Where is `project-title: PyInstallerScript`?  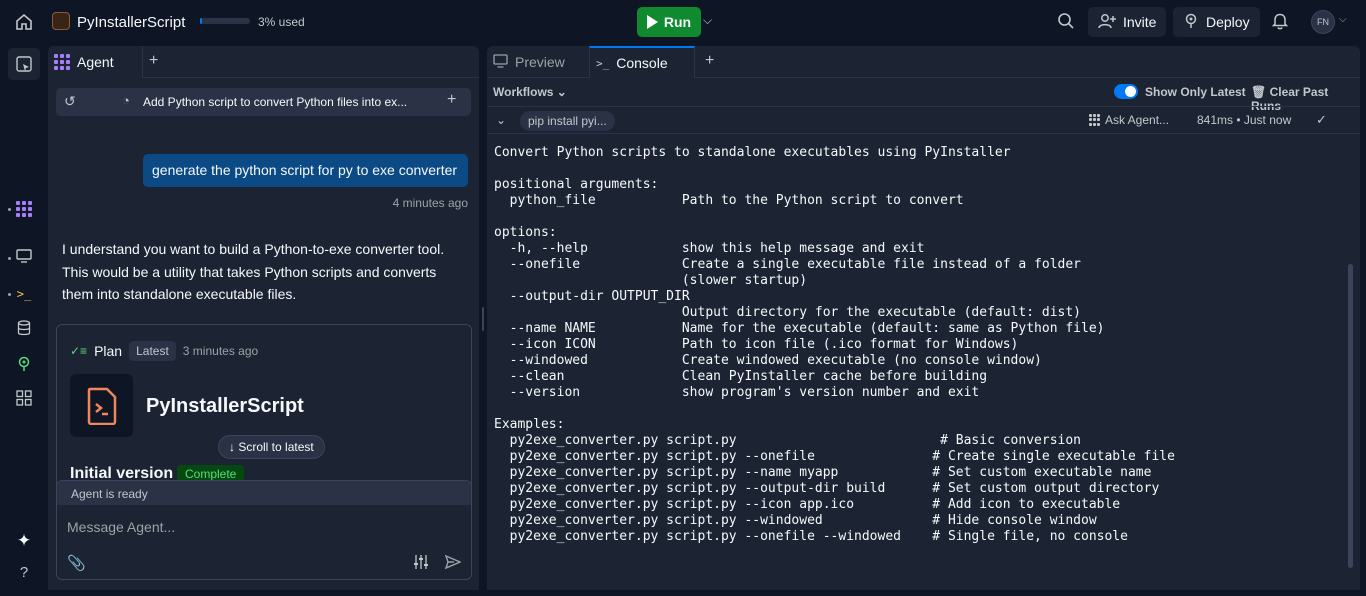
project-title: PyInstallerScript is located at coordinates (225, 406).